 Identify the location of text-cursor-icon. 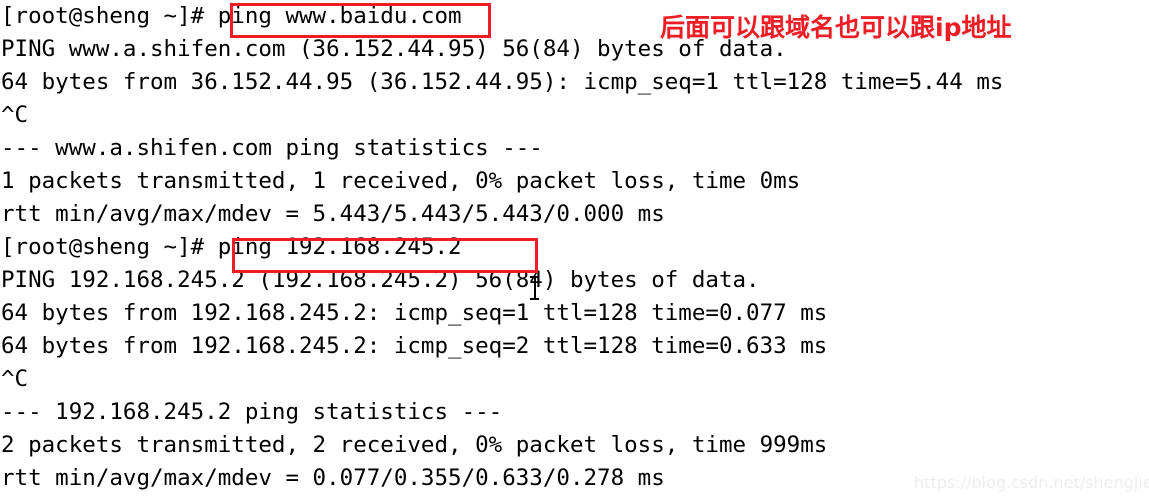
(534, 288).